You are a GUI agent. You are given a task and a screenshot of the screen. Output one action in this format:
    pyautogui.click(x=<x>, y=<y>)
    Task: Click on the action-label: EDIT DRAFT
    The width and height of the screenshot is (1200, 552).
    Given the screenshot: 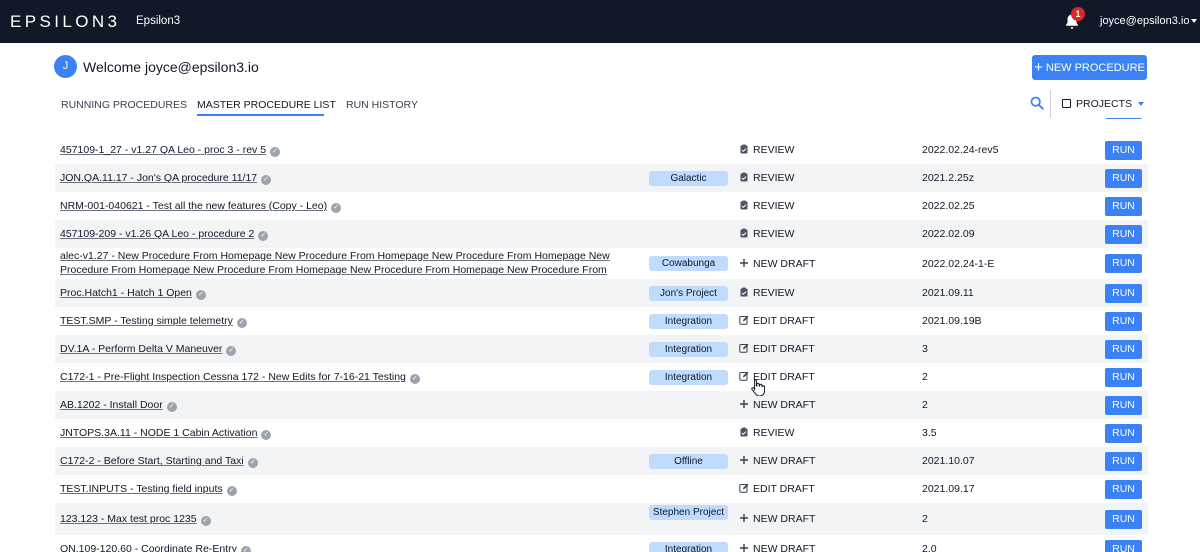 What is the action you would take?
    pyautogui.click(x=784, y=349)
    